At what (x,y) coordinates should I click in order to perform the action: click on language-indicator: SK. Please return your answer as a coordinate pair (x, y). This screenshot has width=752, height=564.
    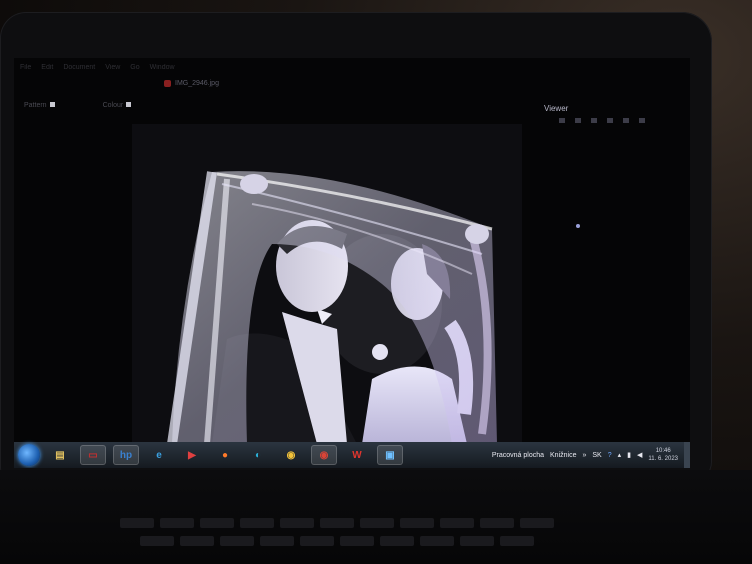
    Looking at the image, I should click on (596, 455).